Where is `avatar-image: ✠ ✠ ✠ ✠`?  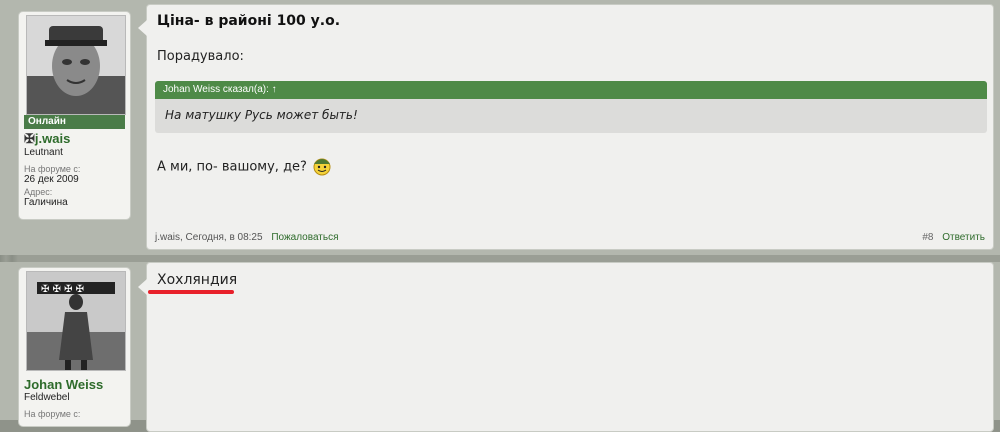
avatar-image: ✠ ✠ ✠ ✠ is located at coordinates (76, 321).